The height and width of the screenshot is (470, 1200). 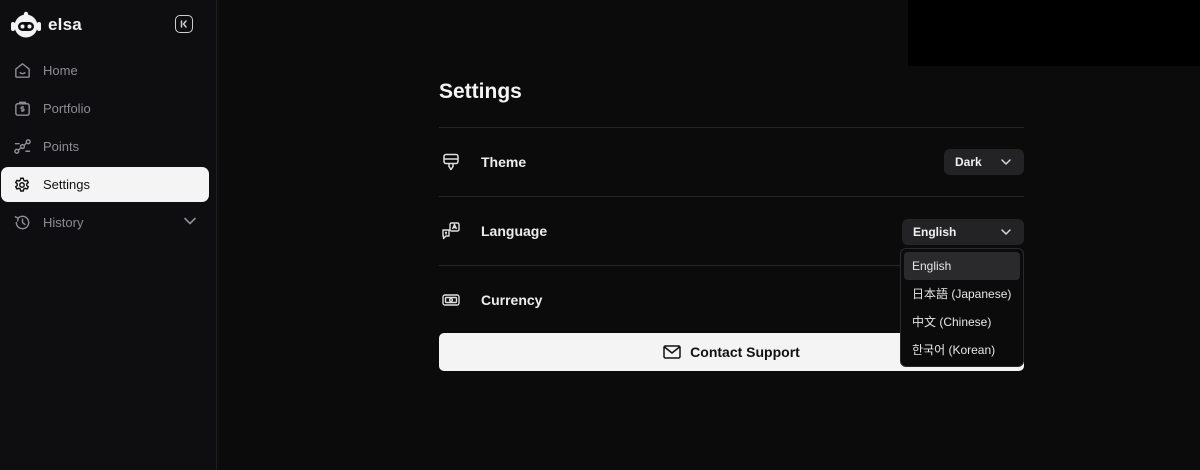 I want to click on contact-support-label: Contact Support, so click(x=745, y=352).